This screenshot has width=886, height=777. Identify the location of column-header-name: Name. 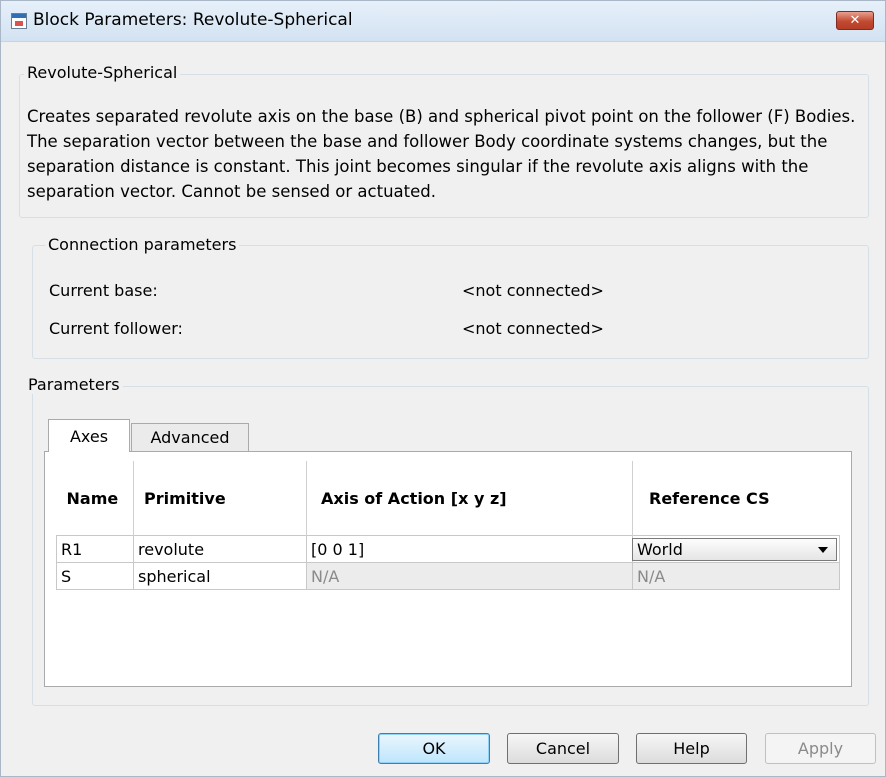
(95, 498).